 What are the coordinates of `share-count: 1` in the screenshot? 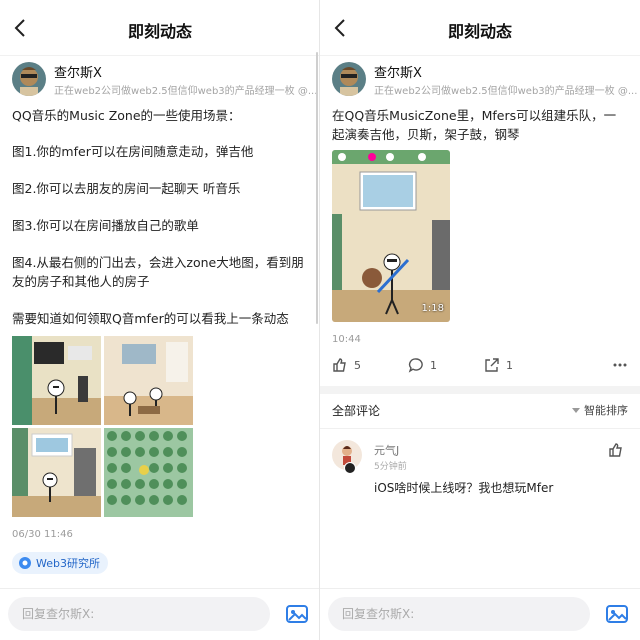 It's located at (509, 365).